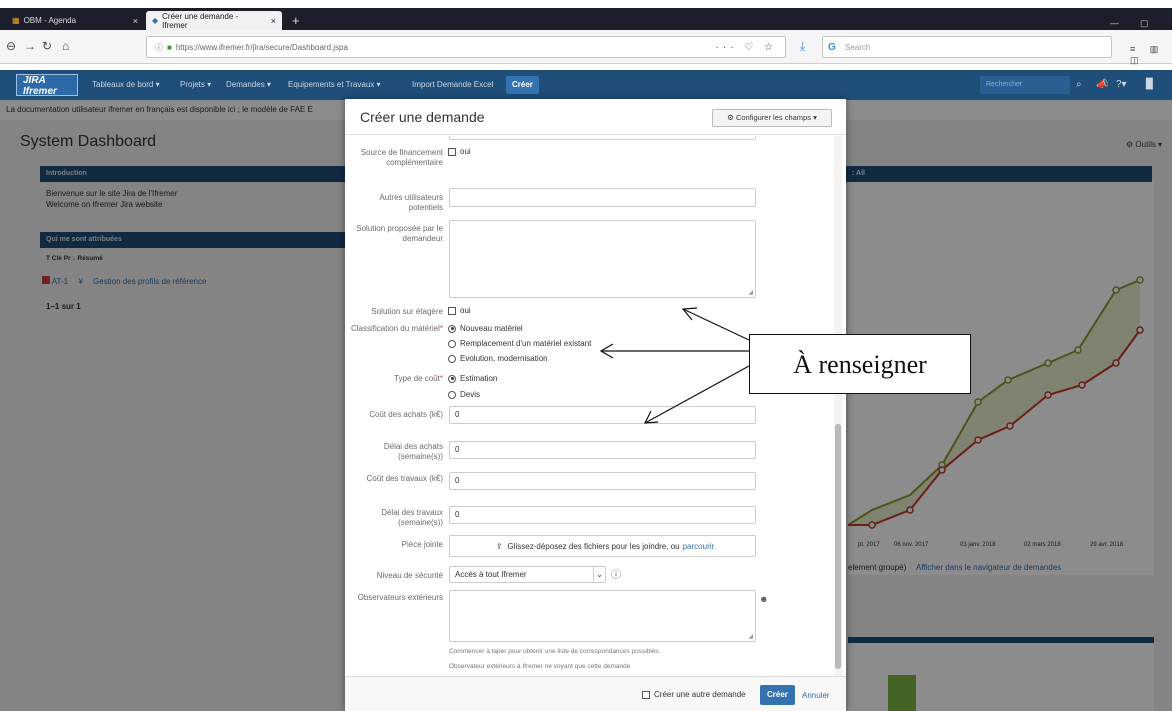 Image resolution: width=1172 pixels, height=711 pixels. What do you see at coordinates (860, 364) in the screenshot?
I see `annotation-callout: À renseigner` at bounding box center [860, 364].